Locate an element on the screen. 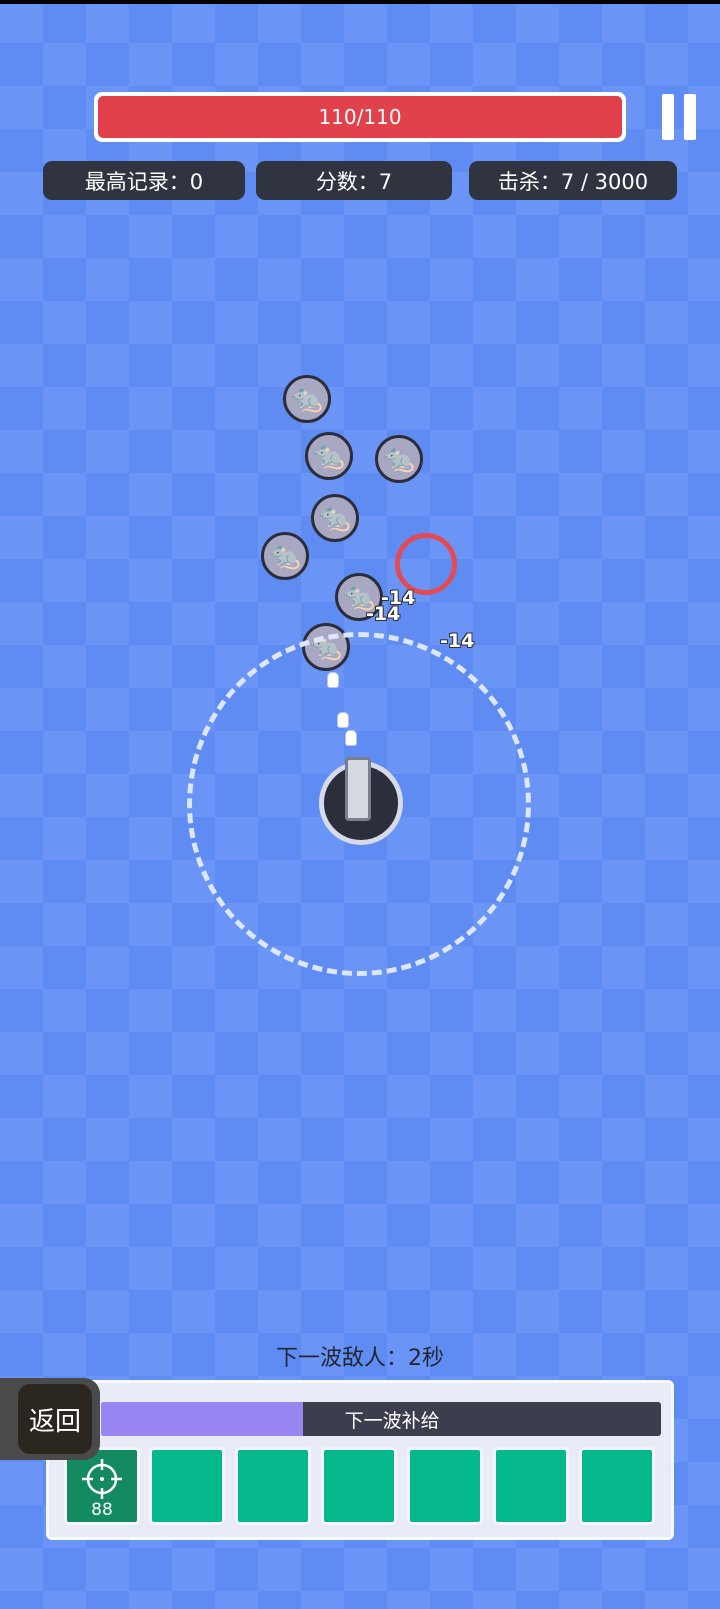  supply-progress-bar: 下一波补给 is located at coordinates (381, 1419).